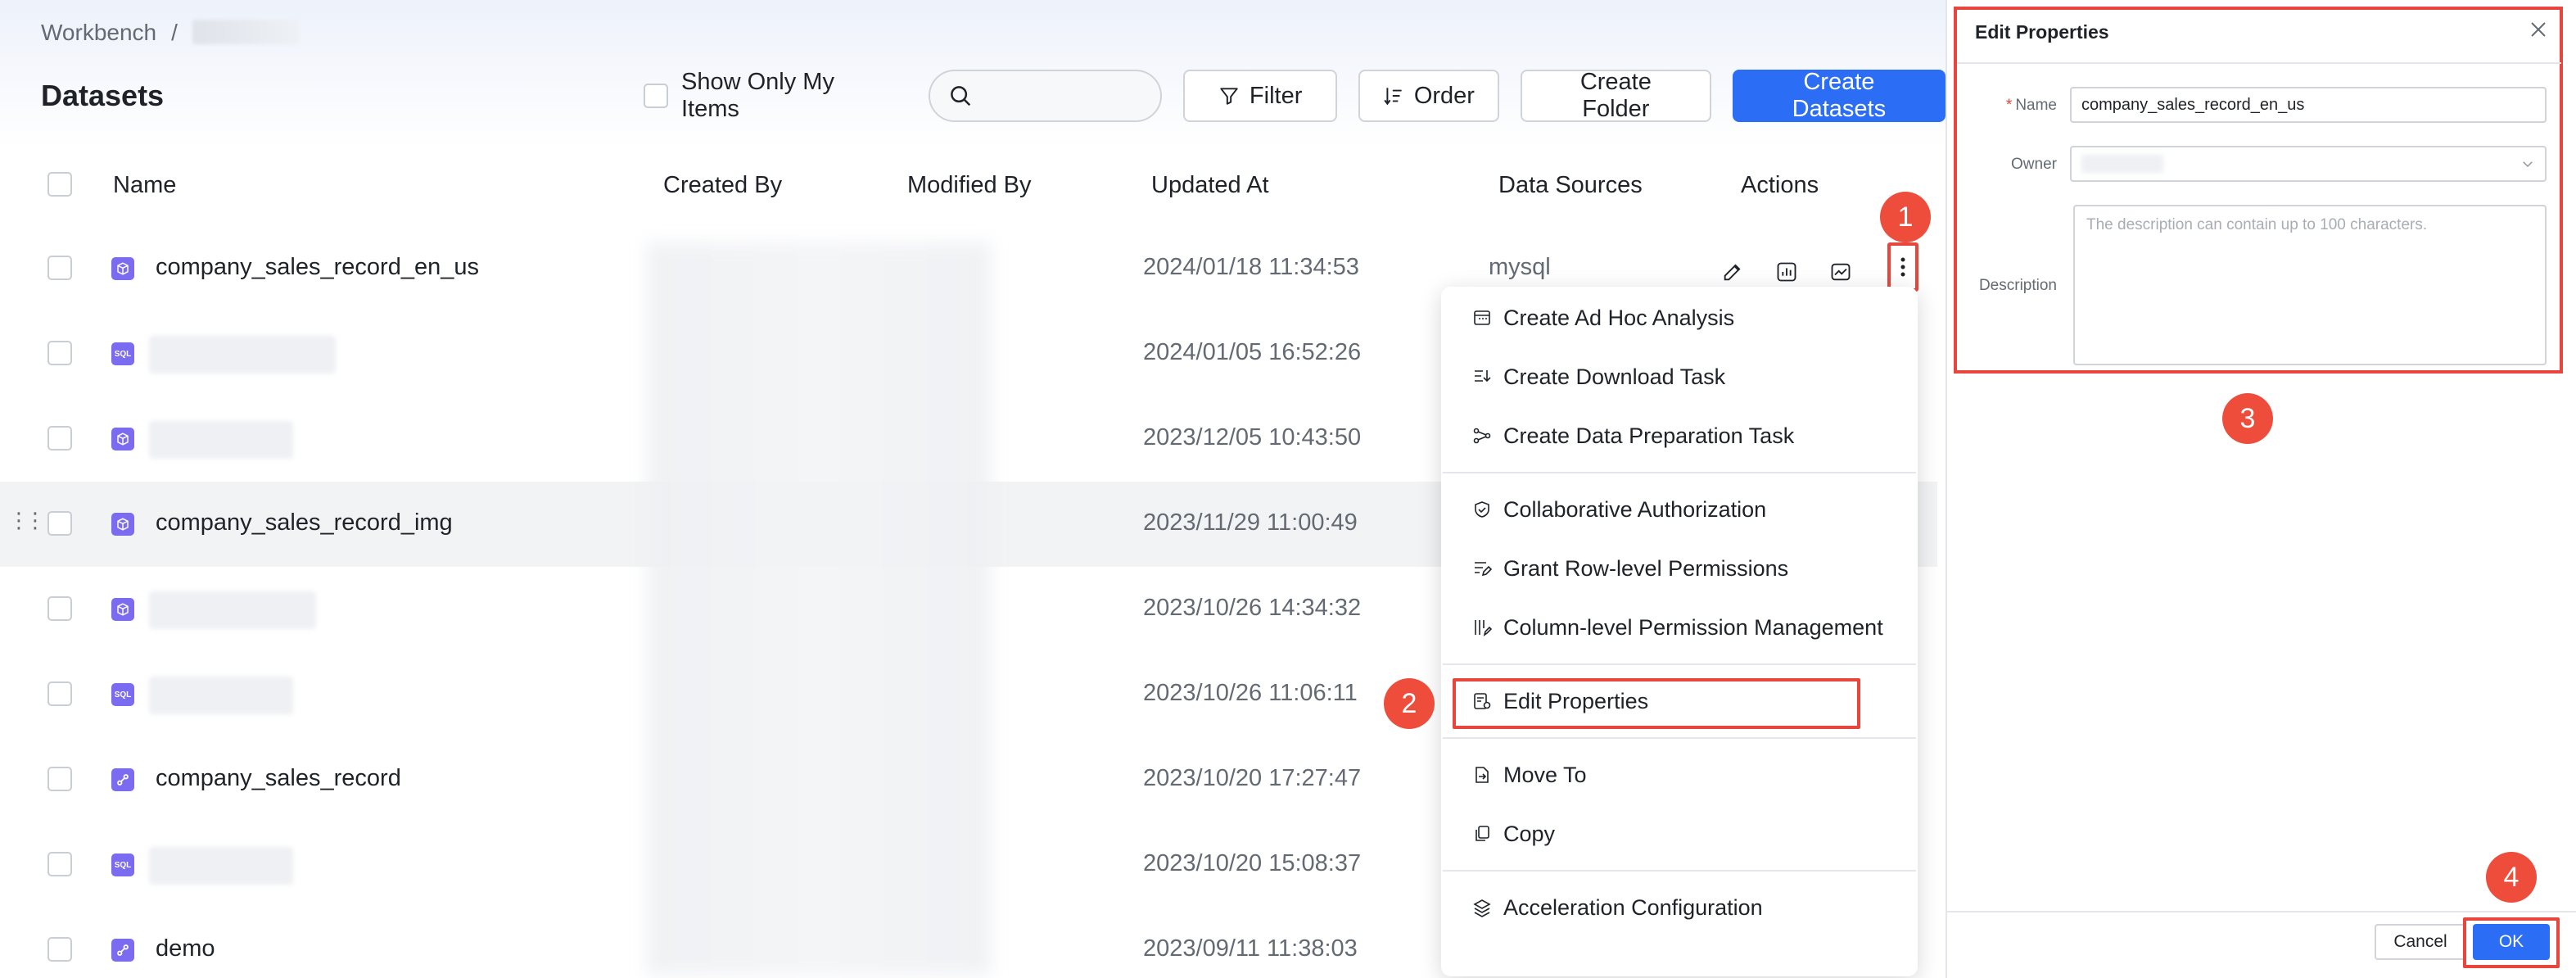  What do you see at coordinates (1428, 96) in the screenshot?
I see `order-button: Order` at bounding box center [1428, 96].